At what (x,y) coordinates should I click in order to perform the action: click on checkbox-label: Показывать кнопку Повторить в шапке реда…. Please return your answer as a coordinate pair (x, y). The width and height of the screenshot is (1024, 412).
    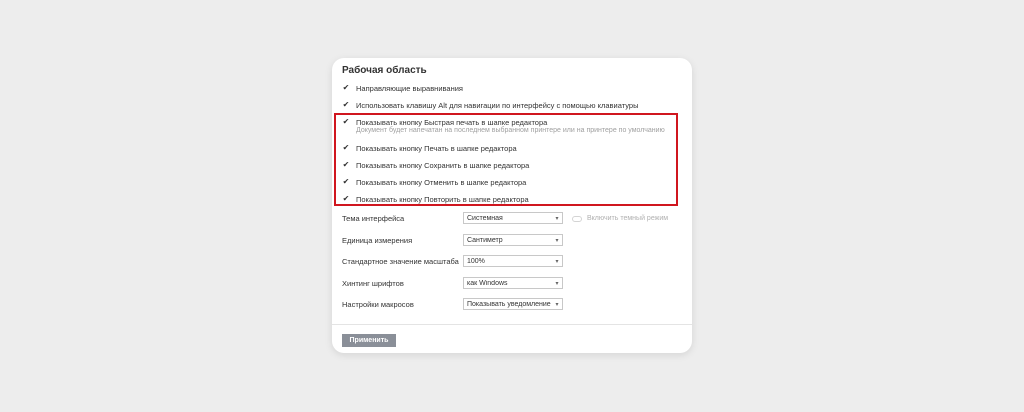
    Looking at the image, I should click on (442, 199).